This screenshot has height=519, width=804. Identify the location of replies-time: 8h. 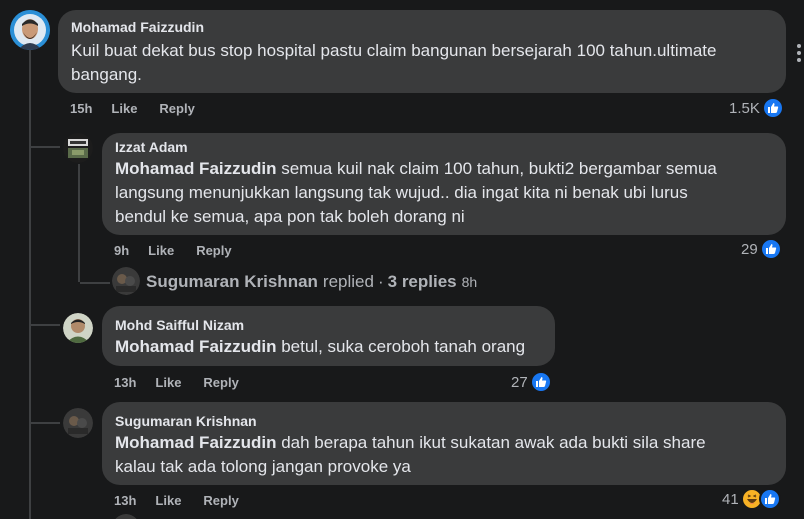
(469, 282).